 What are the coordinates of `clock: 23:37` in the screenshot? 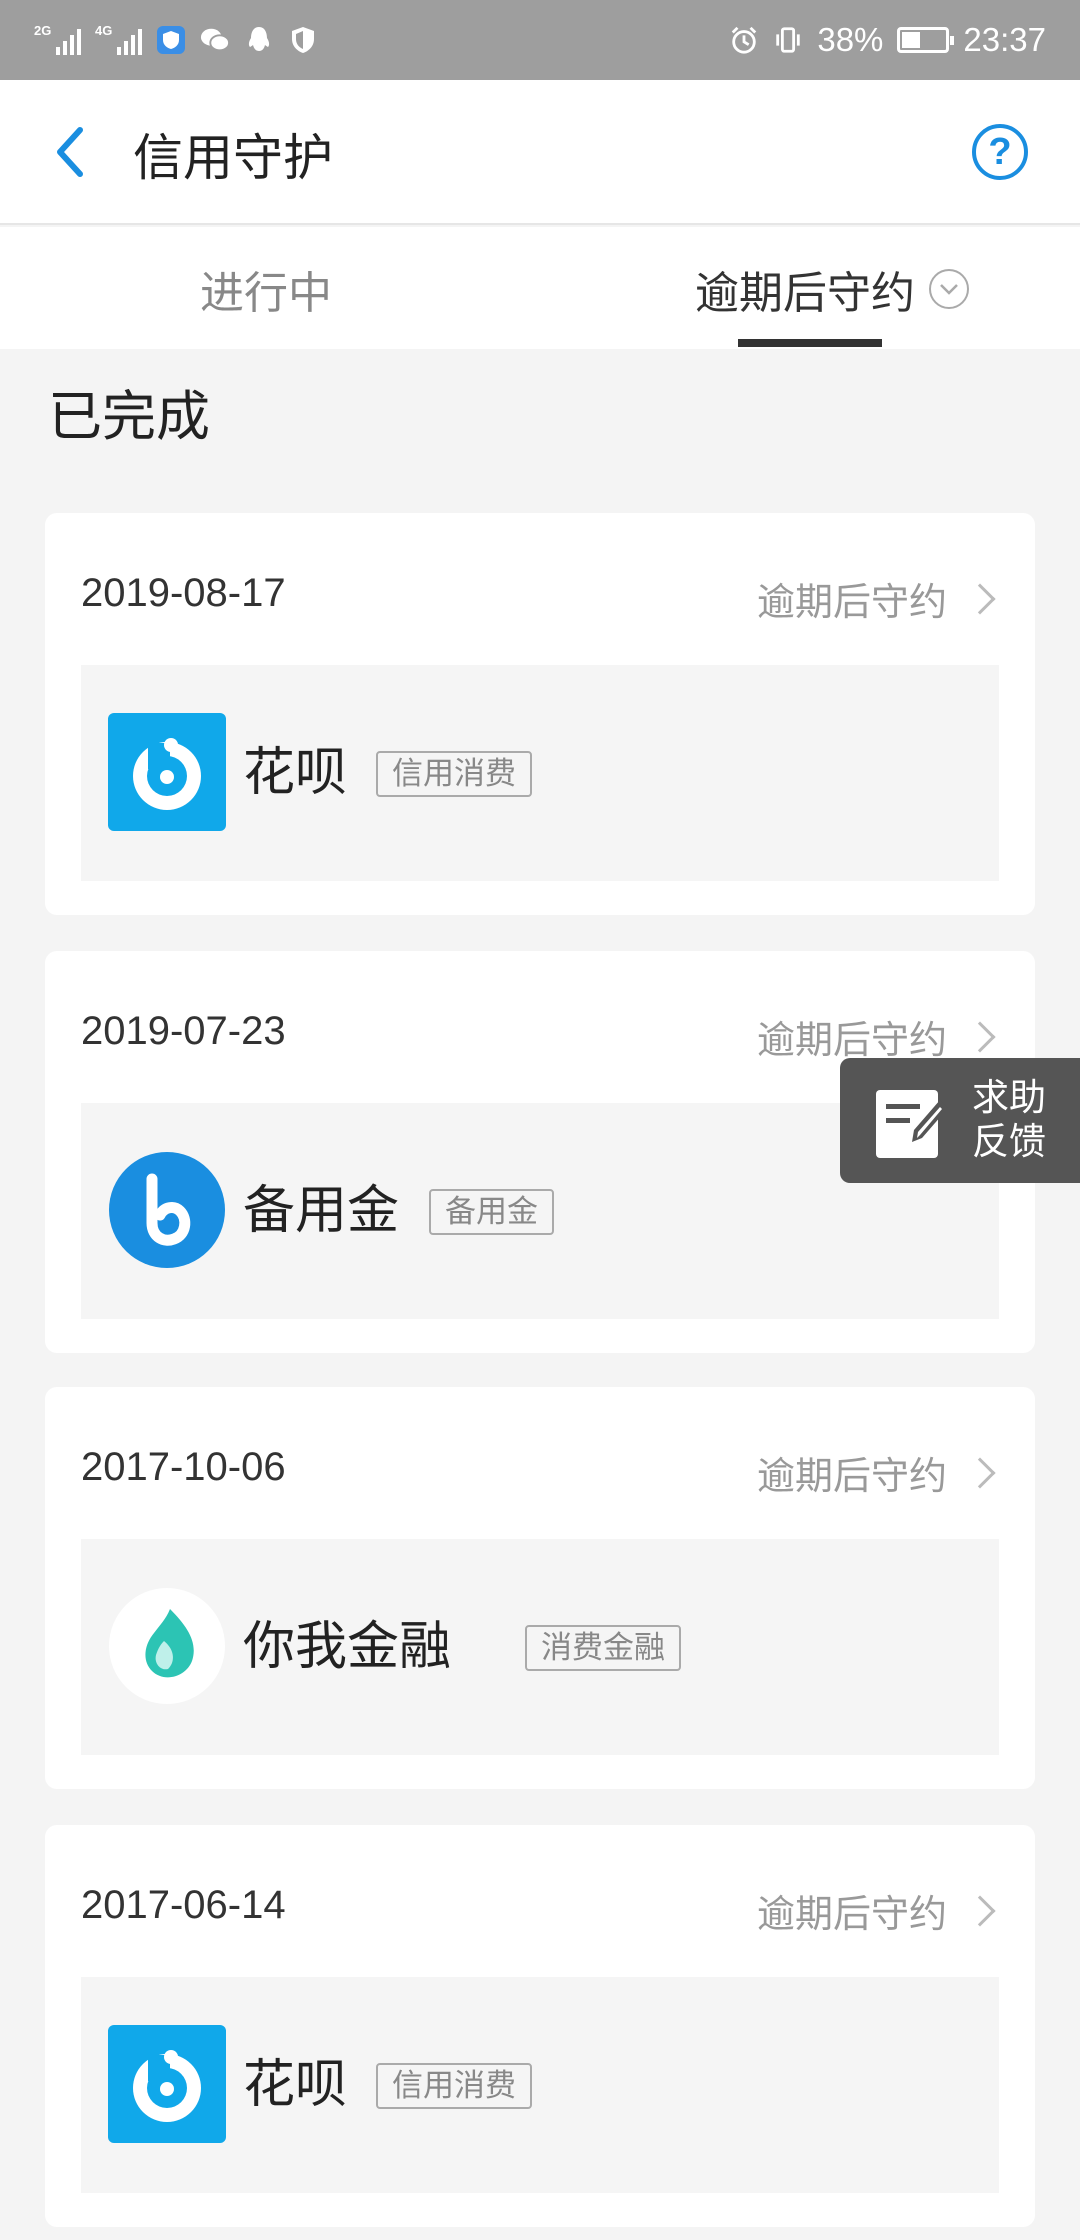 It's located at (1004, 39).